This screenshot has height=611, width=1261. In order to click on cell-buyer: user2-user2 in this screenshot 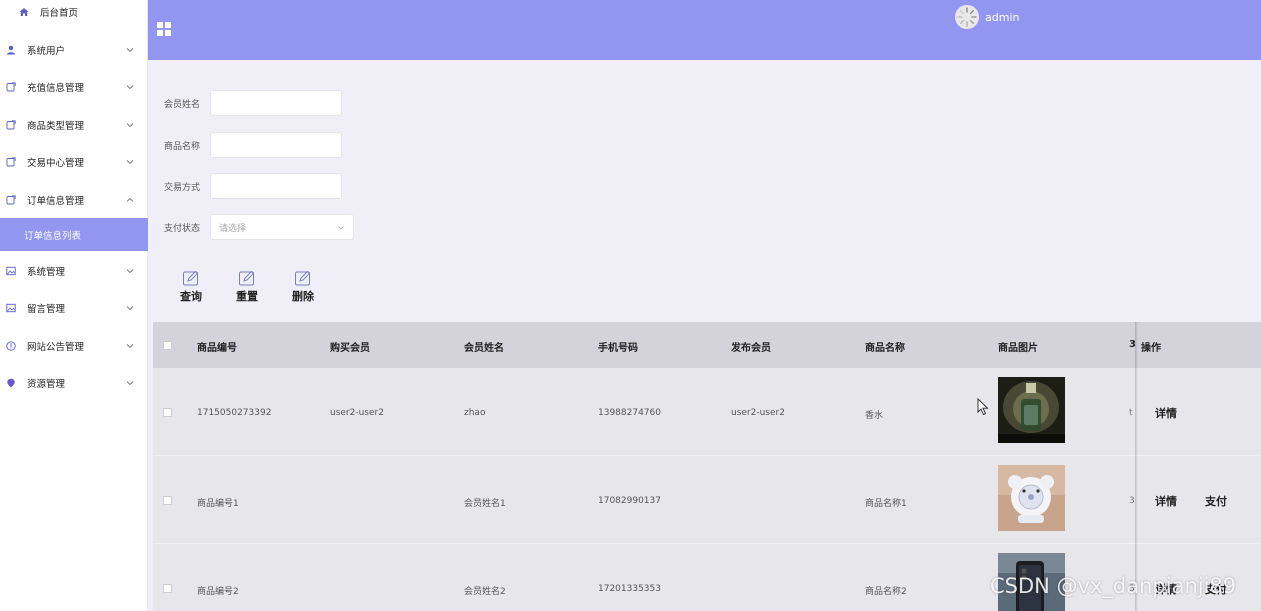, I will do `click(357, 413)`.